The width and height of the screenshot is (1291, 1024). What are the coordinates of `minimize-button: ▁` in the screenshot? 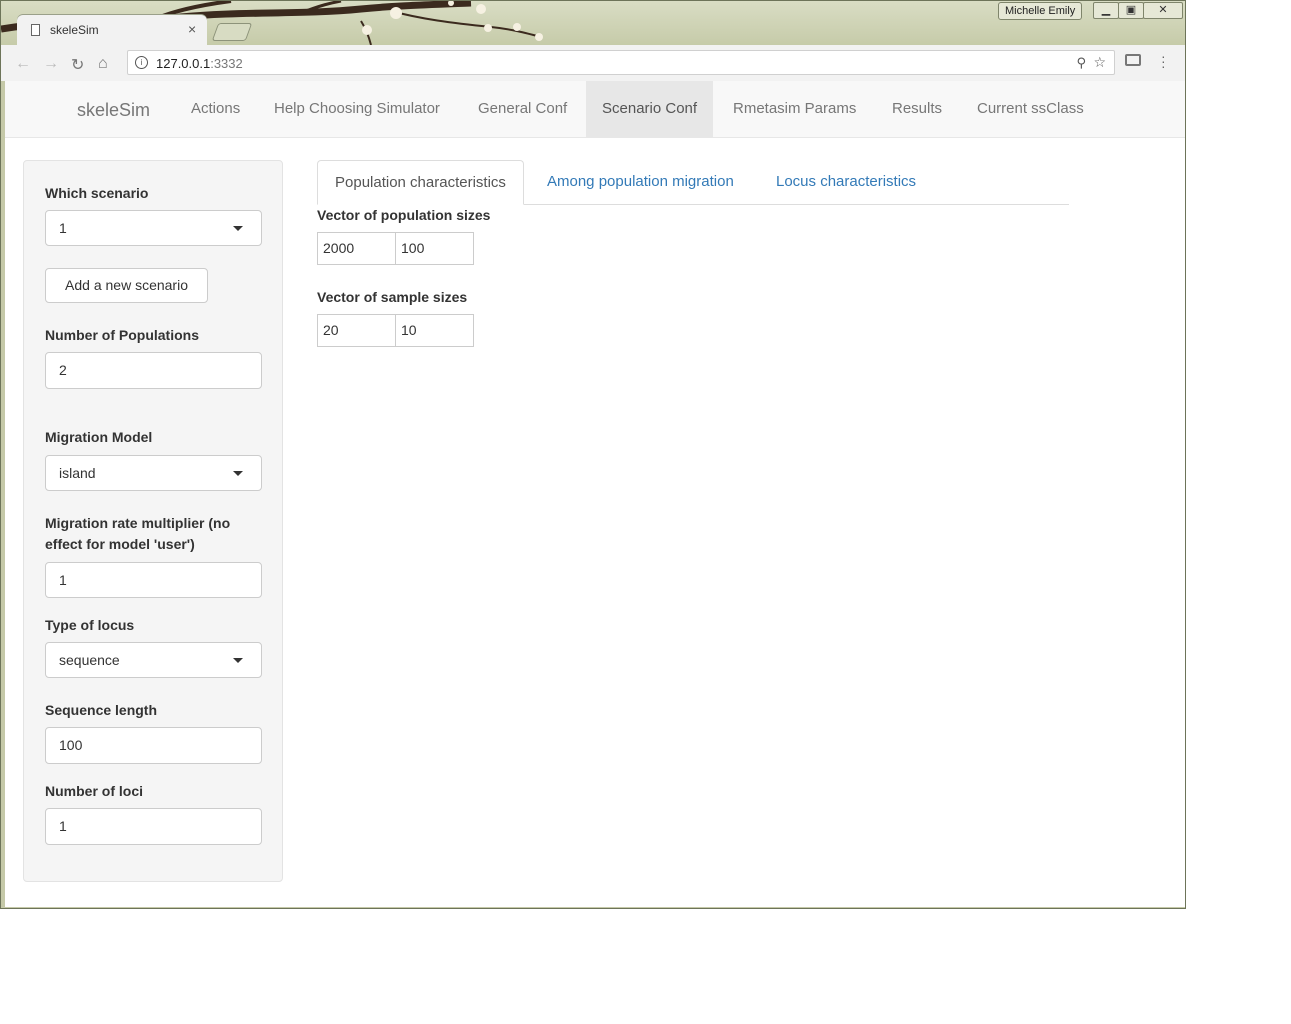 It's located at (1106, 10).